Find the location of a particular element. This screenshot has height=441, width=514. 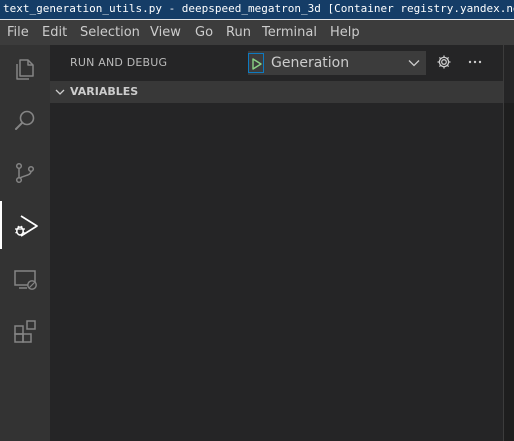

menu-edit: Edit is located at coordinates (54, 33).